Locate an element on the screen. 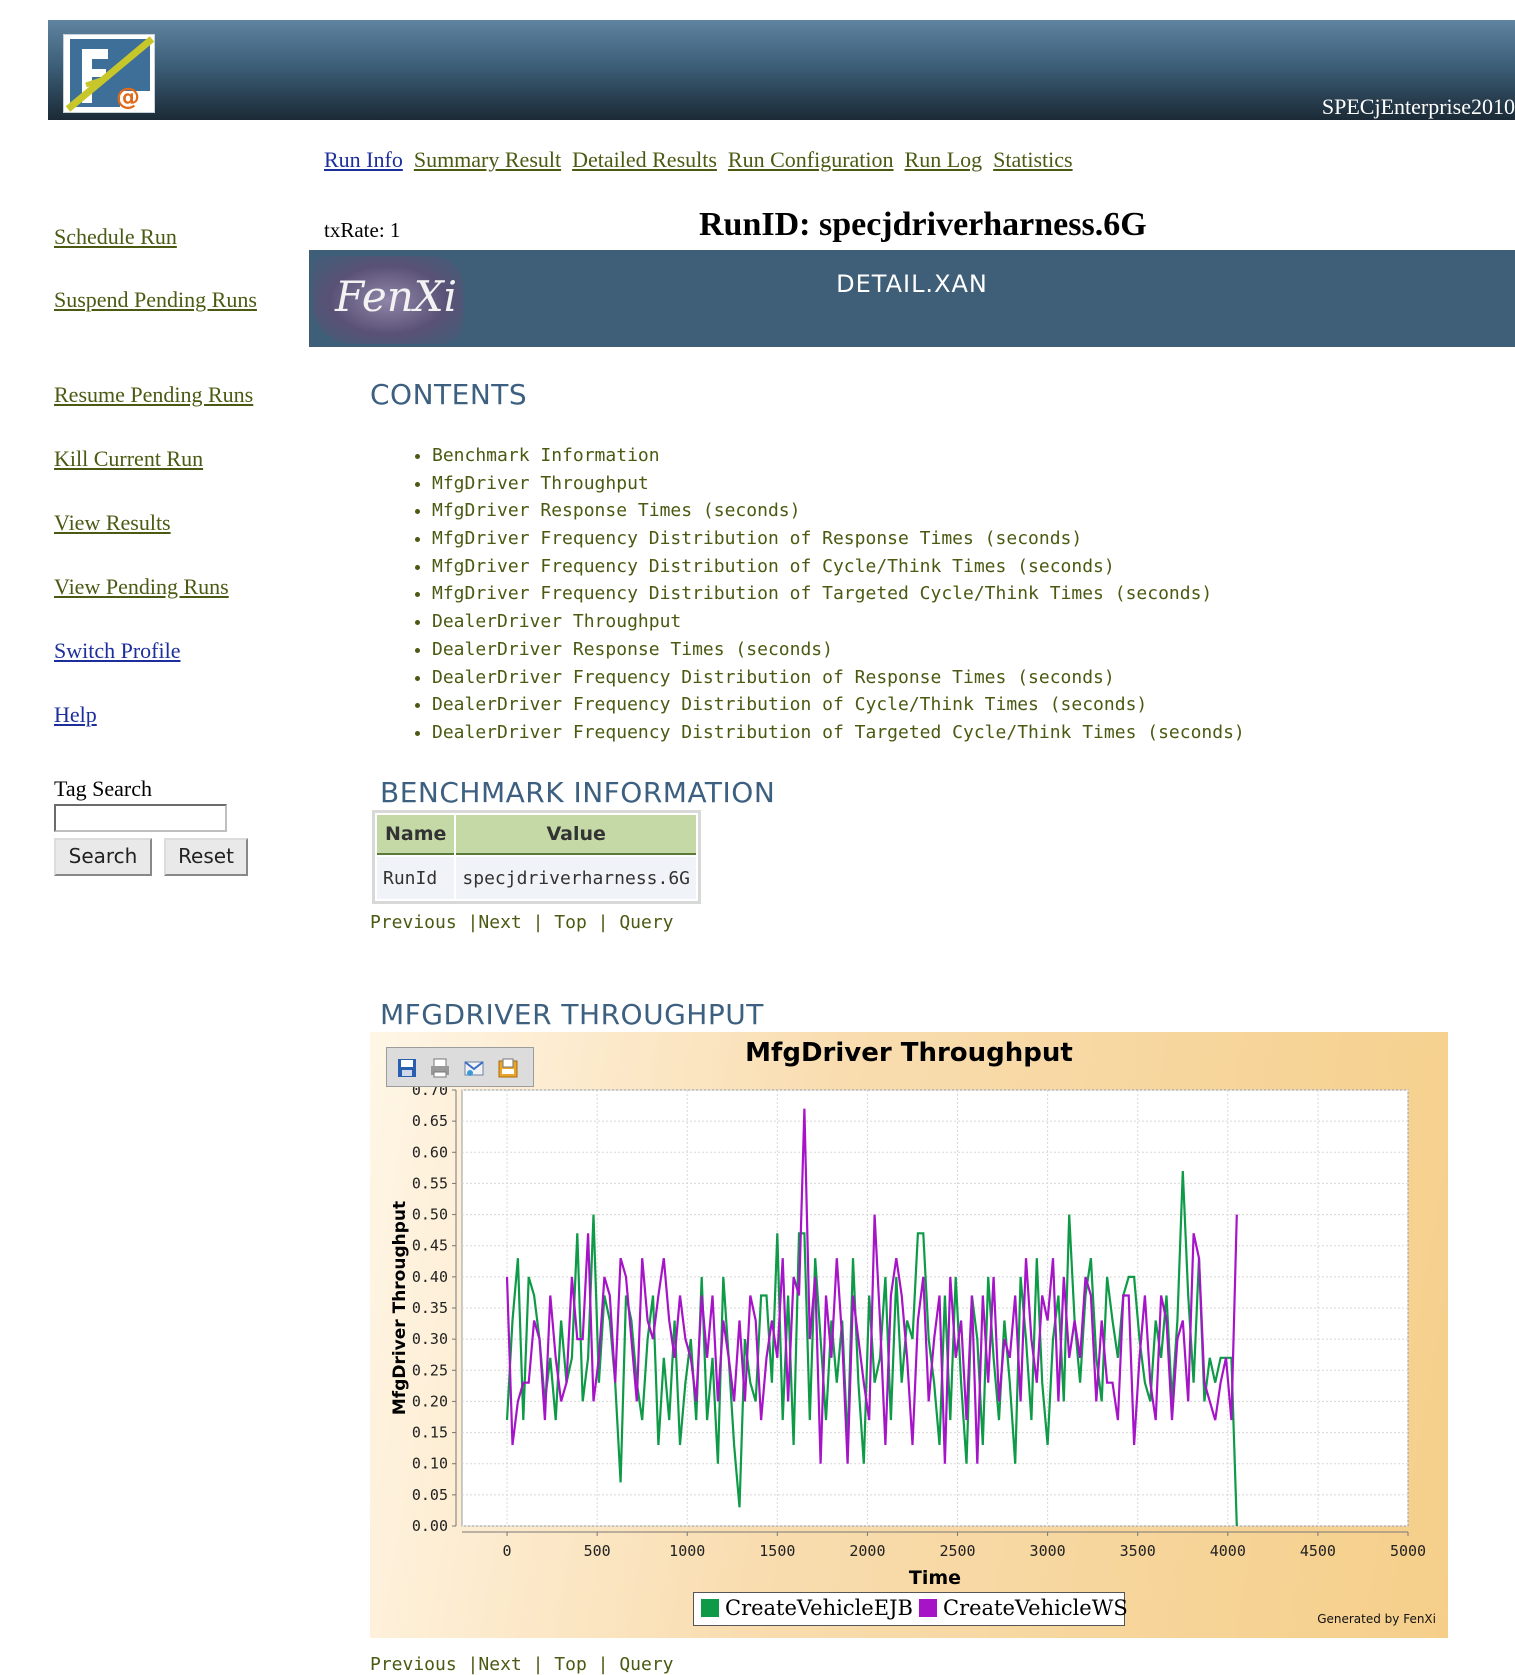 The width and height of the screenshot is (1515, 1675). save-icon is located at coordinates (407, 1068).